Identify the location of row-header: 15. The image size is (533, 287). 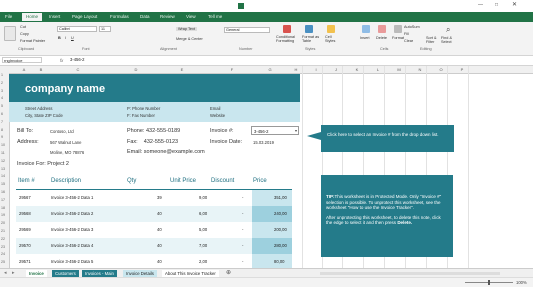
(3, 184).